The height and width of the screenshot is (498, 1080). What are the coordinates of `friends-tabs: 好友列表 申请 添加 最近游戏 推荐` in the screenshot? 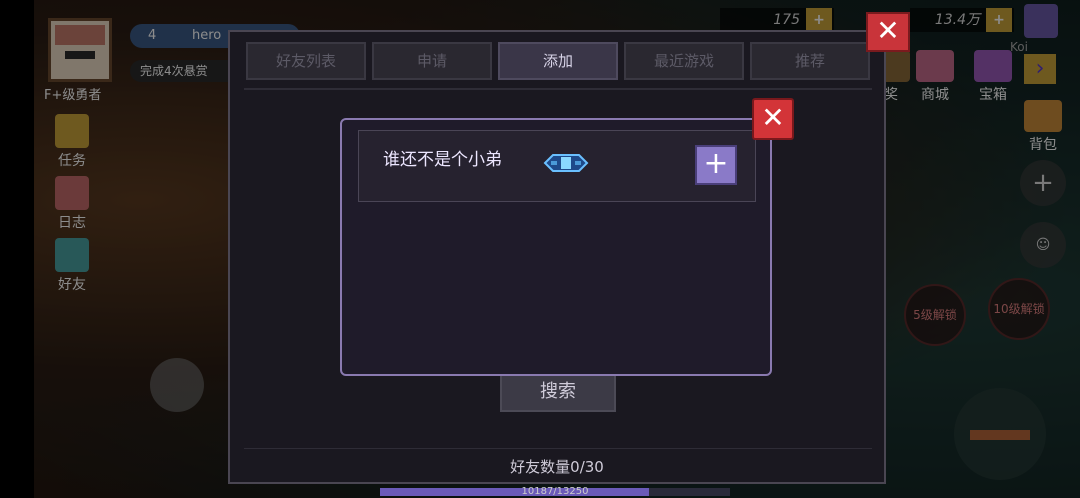 It's located at (558, 62).